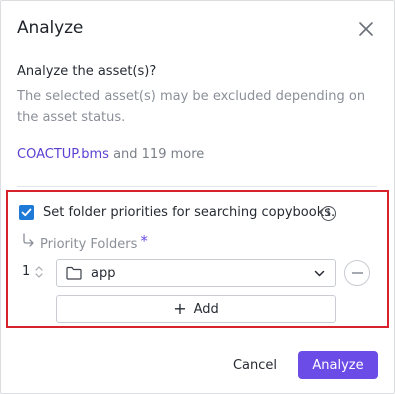 The image size is (395, 394). I want to click on folder-priority-checkbox, so click(26, 212).